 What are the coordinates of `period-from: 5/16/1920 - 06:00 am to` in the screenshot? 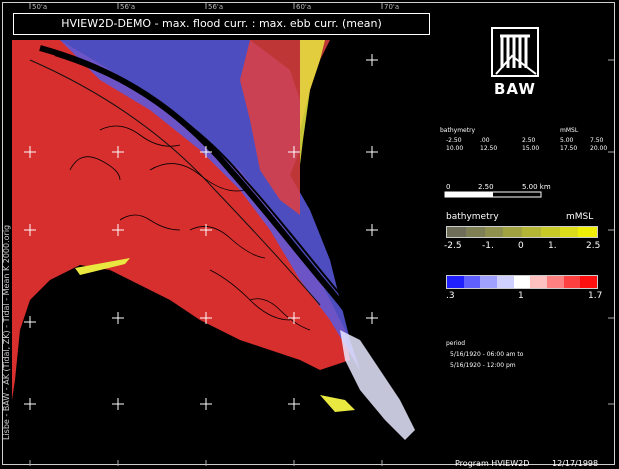 It's located at (487, 354).